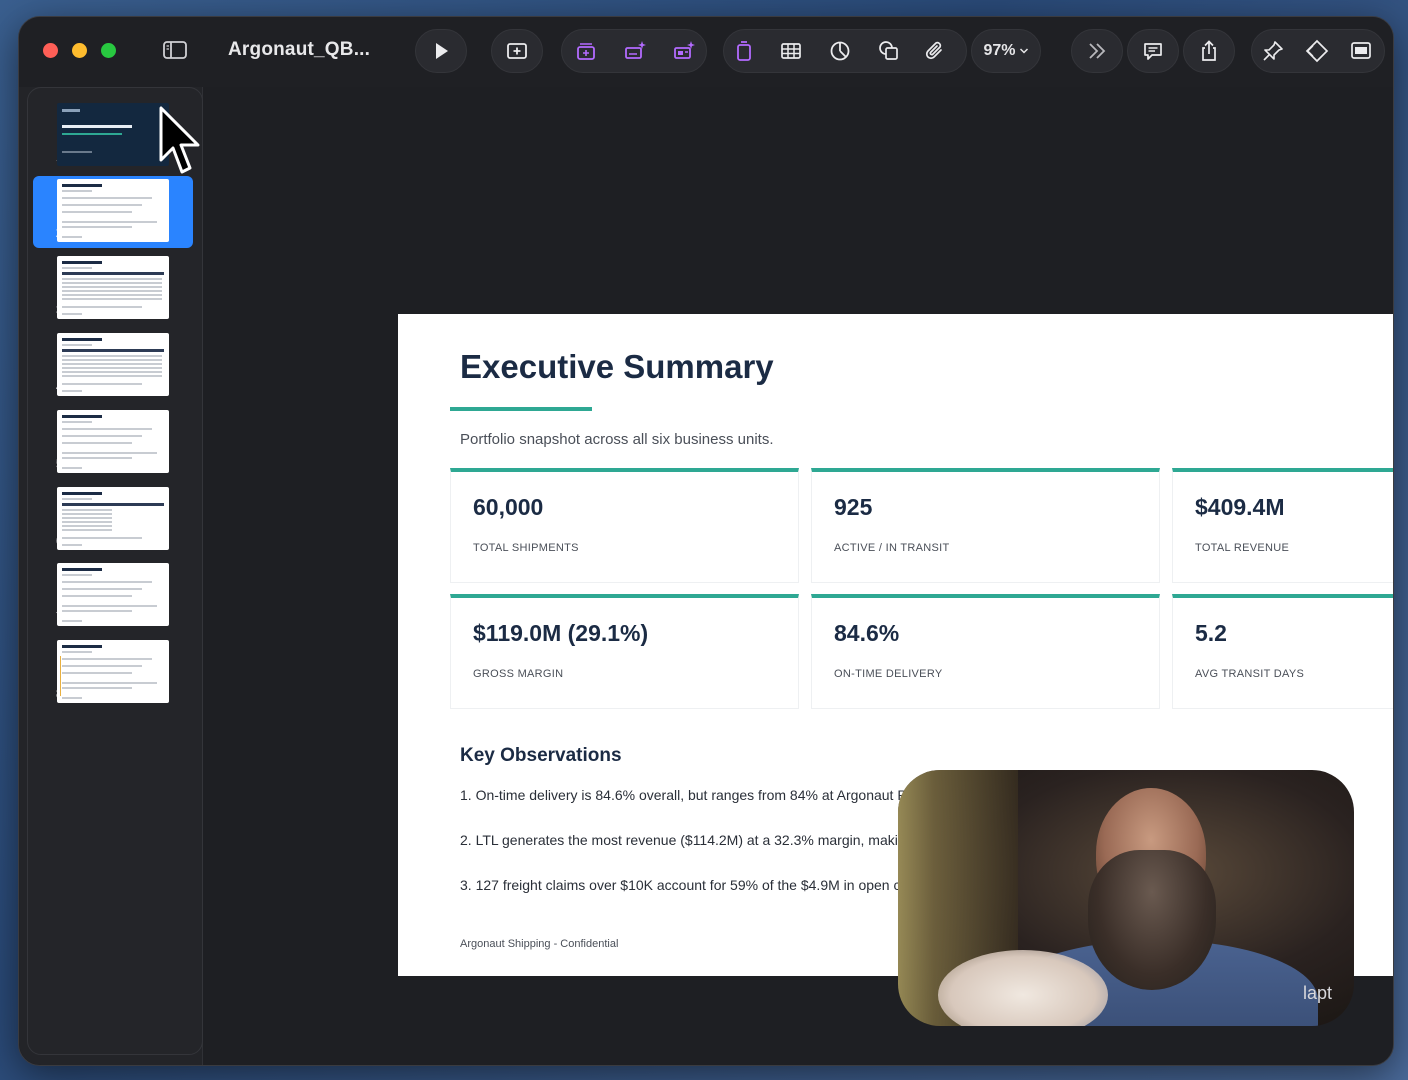  I want to click on animate-button, so click(1317, 51).